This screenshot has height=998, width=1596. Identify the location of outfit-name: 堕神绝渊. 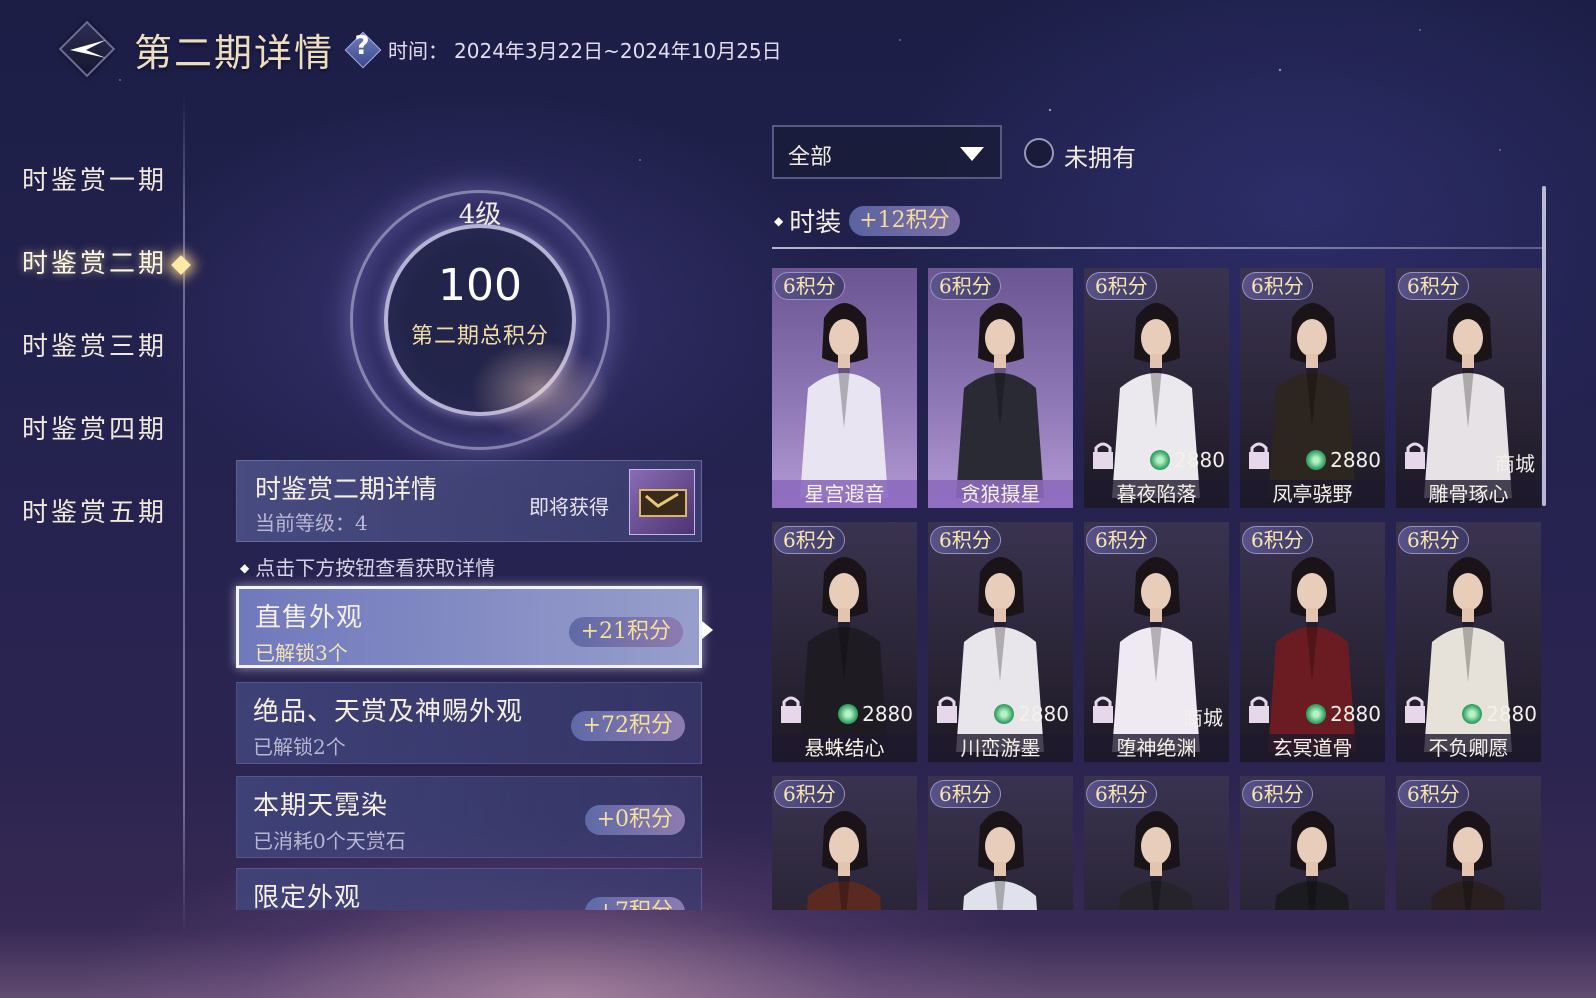
(1156, 748).